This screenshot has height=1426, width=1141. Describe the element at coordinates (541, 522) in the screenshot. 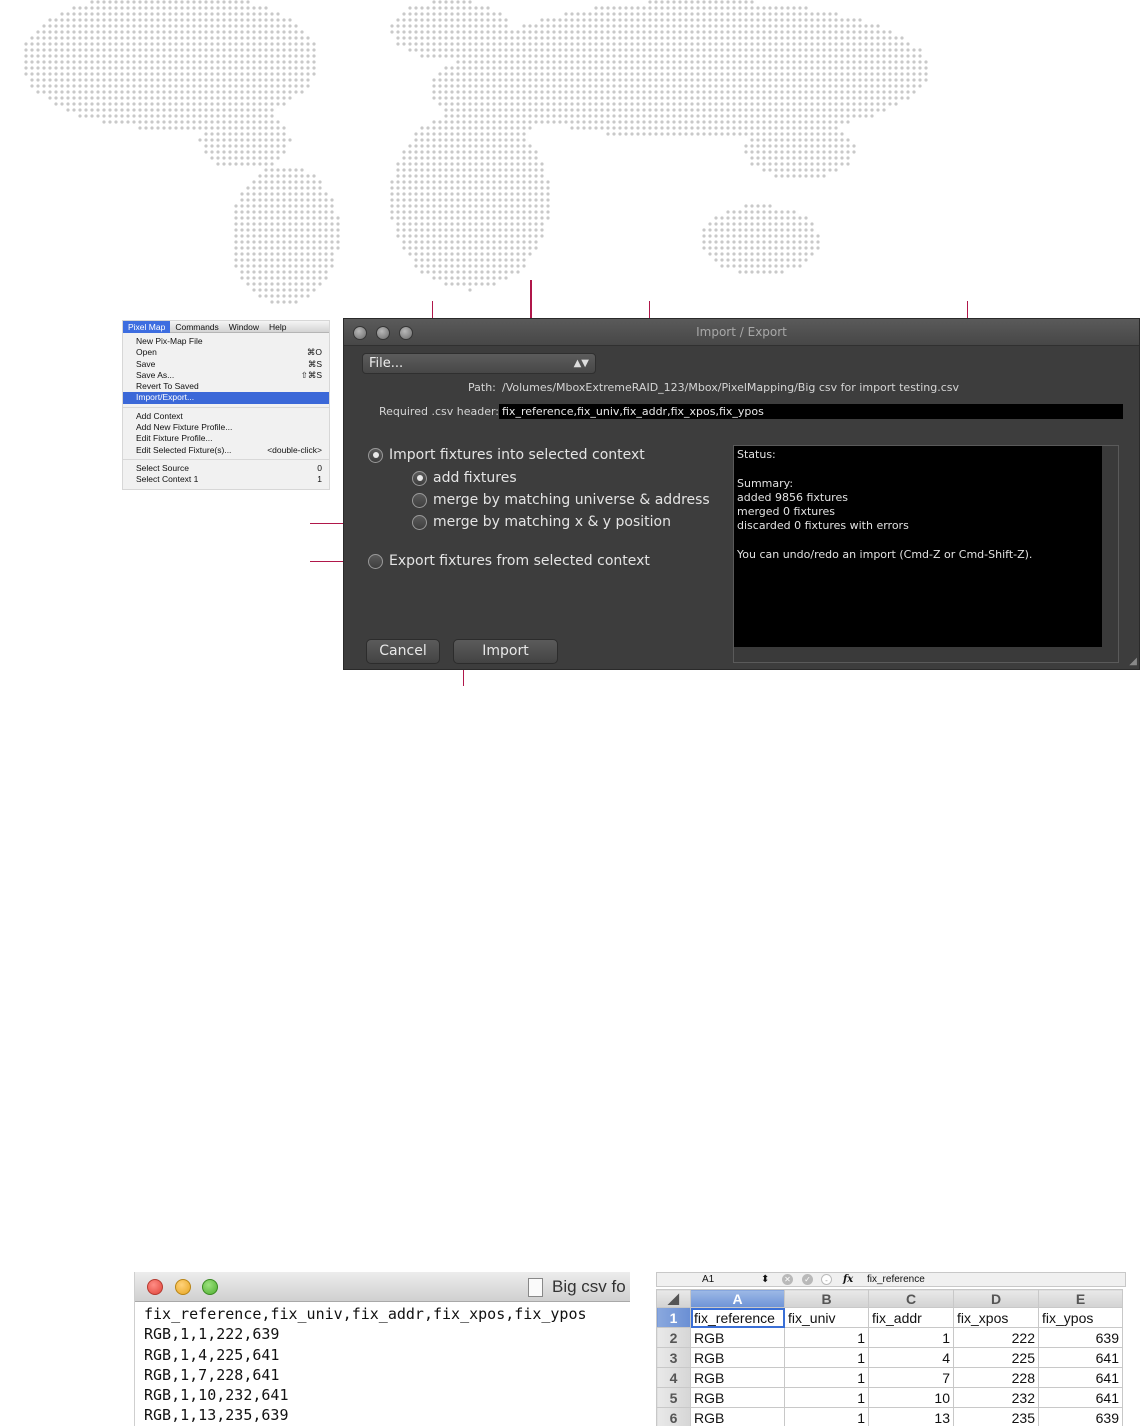

I see `merge-xy-position-radio: merge by matching x & y position` at that location.